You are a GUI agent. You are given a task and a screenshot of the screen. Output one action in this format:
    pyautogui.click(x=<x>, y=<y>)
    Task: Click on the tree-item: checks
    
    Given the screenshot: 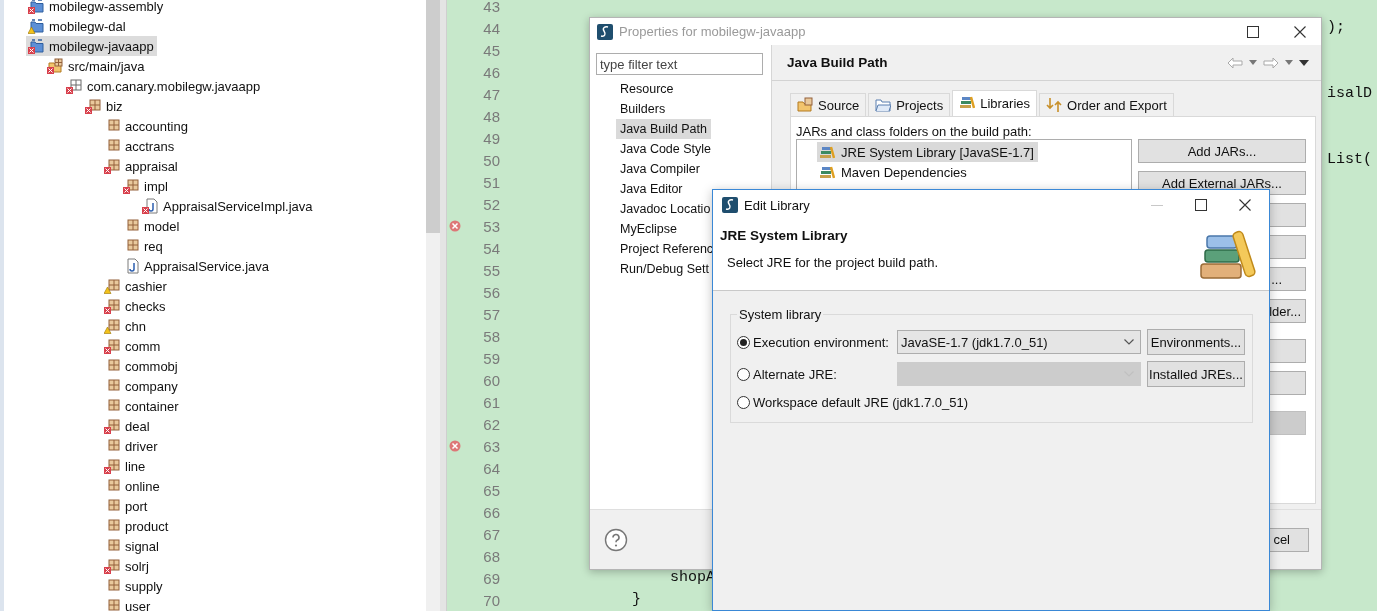 What is the action you would take?
    pyautogui.click(x=135, y=306)
    